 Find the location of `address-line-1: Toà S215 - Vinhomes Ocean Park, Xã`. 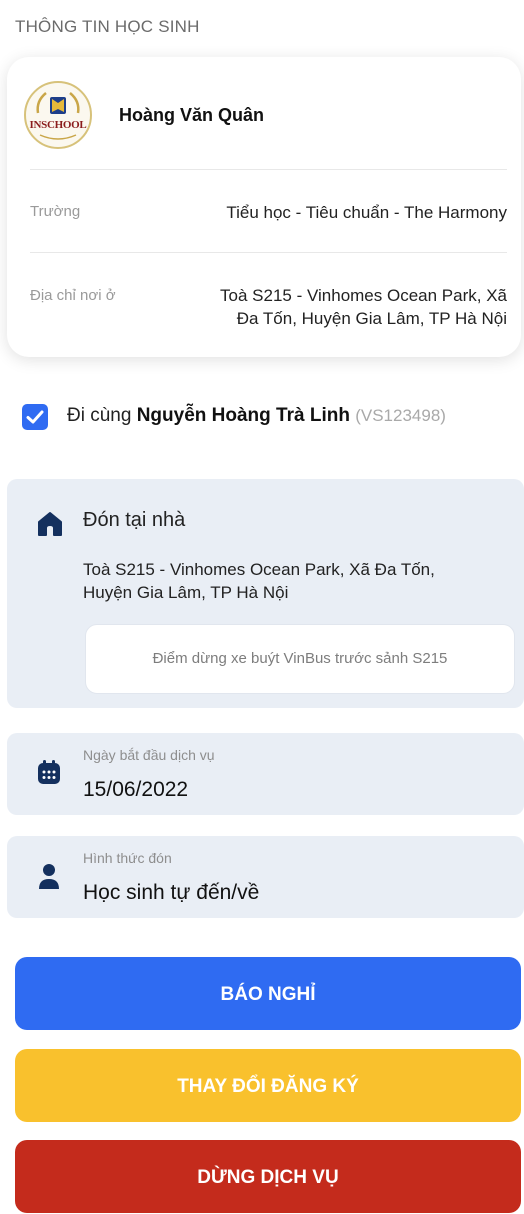

address-line-1: Toà S215 - Vinhomes Ocean Park, Xã is located at coordinates (363, 295).